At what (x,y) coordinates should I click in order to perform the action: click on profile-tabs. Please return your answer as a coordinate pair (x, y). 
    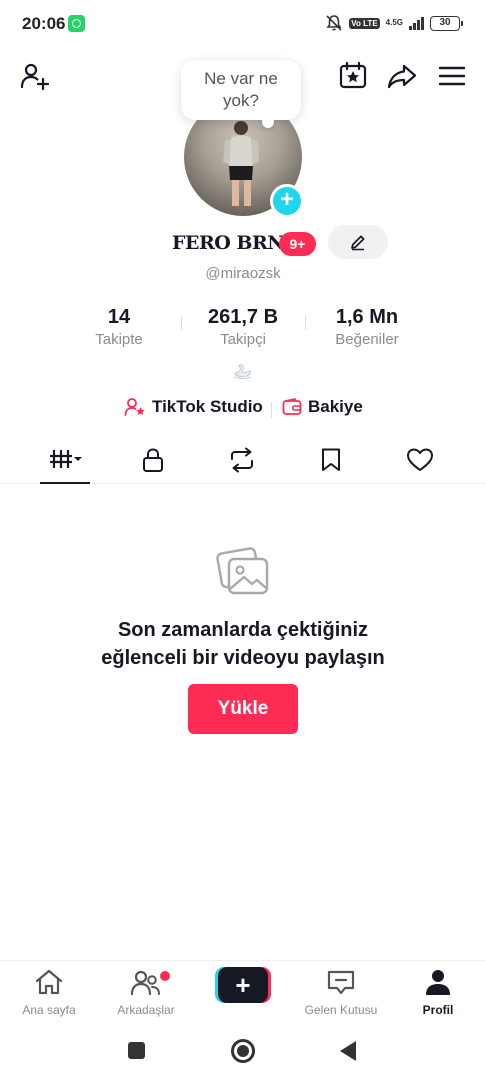
    Looking at the image, I should click on (243, 462).